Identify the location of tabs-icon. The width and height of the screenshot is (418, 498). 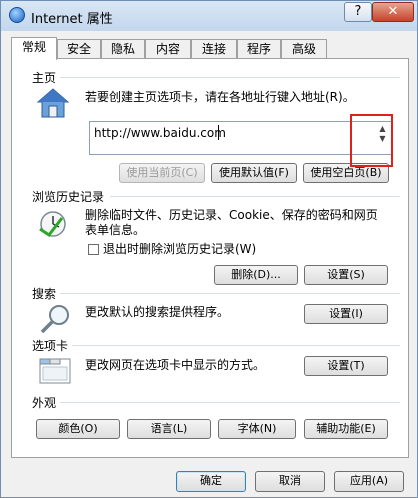
(55, 371).